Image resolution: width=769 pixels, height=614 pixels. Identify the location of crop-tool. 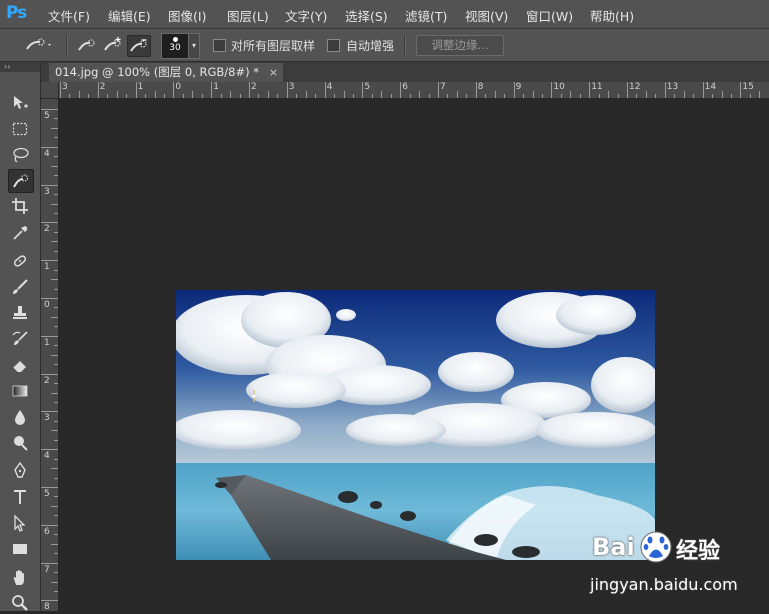
(20, 206).